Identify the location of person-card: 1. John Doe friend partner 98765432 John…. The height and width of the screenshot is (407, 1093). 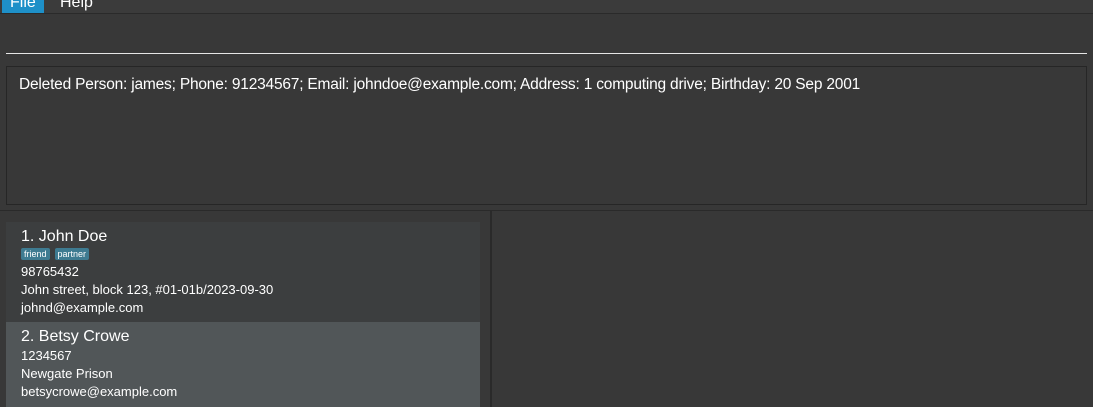
(243, 272).